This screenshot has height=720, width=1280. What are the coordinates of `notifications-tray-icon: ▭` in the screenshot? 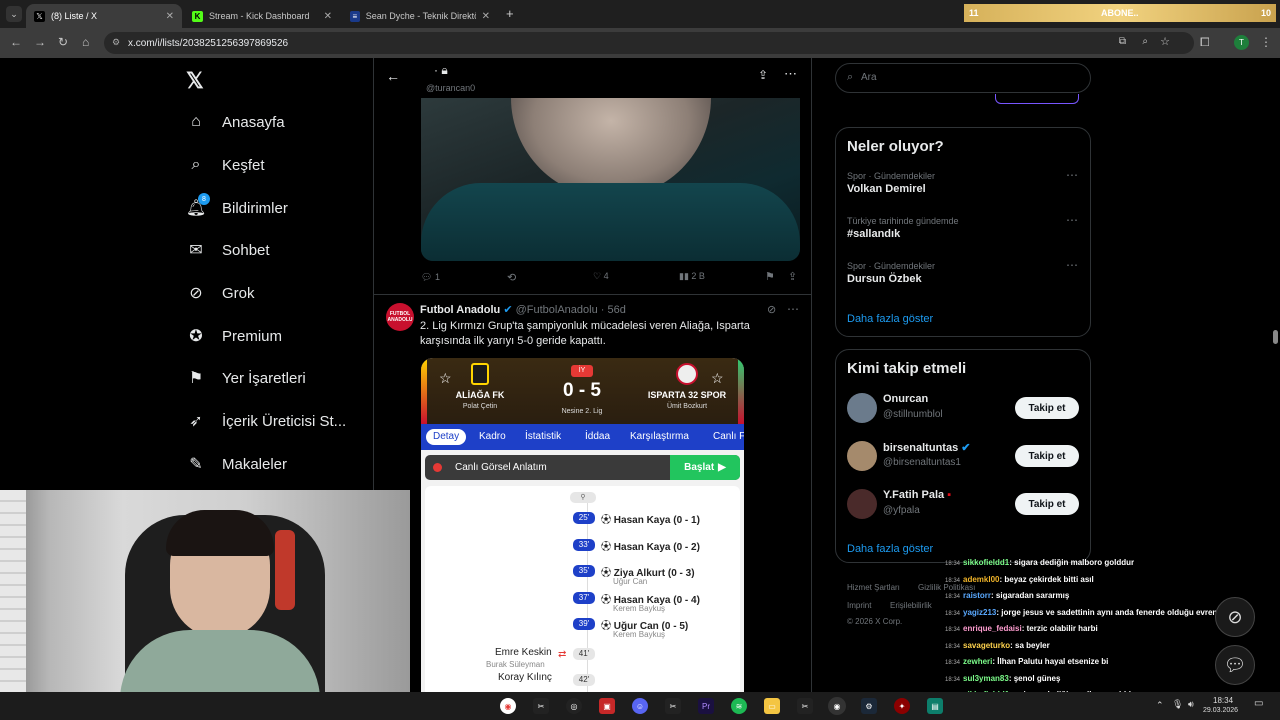 It's located at (1258, 703).